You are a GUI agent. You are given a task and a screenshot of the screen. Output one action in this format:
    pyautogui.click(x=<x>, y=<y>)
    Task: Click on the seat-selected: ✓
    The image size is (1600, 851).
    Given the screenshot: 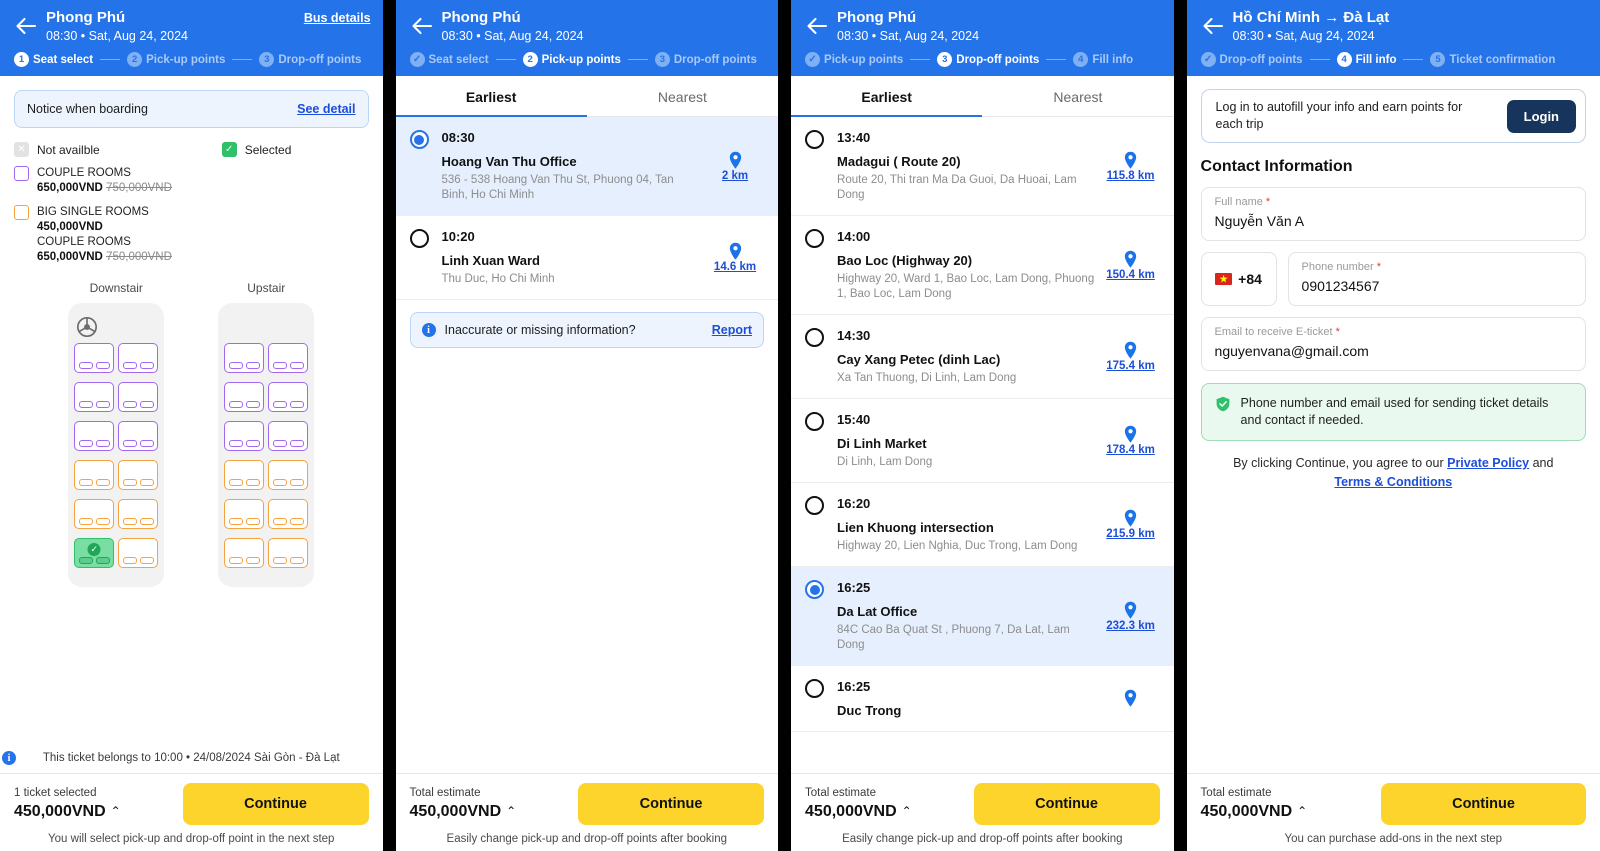 What is the action you would take?
    pyautogui.click(x=94, y=553)
    